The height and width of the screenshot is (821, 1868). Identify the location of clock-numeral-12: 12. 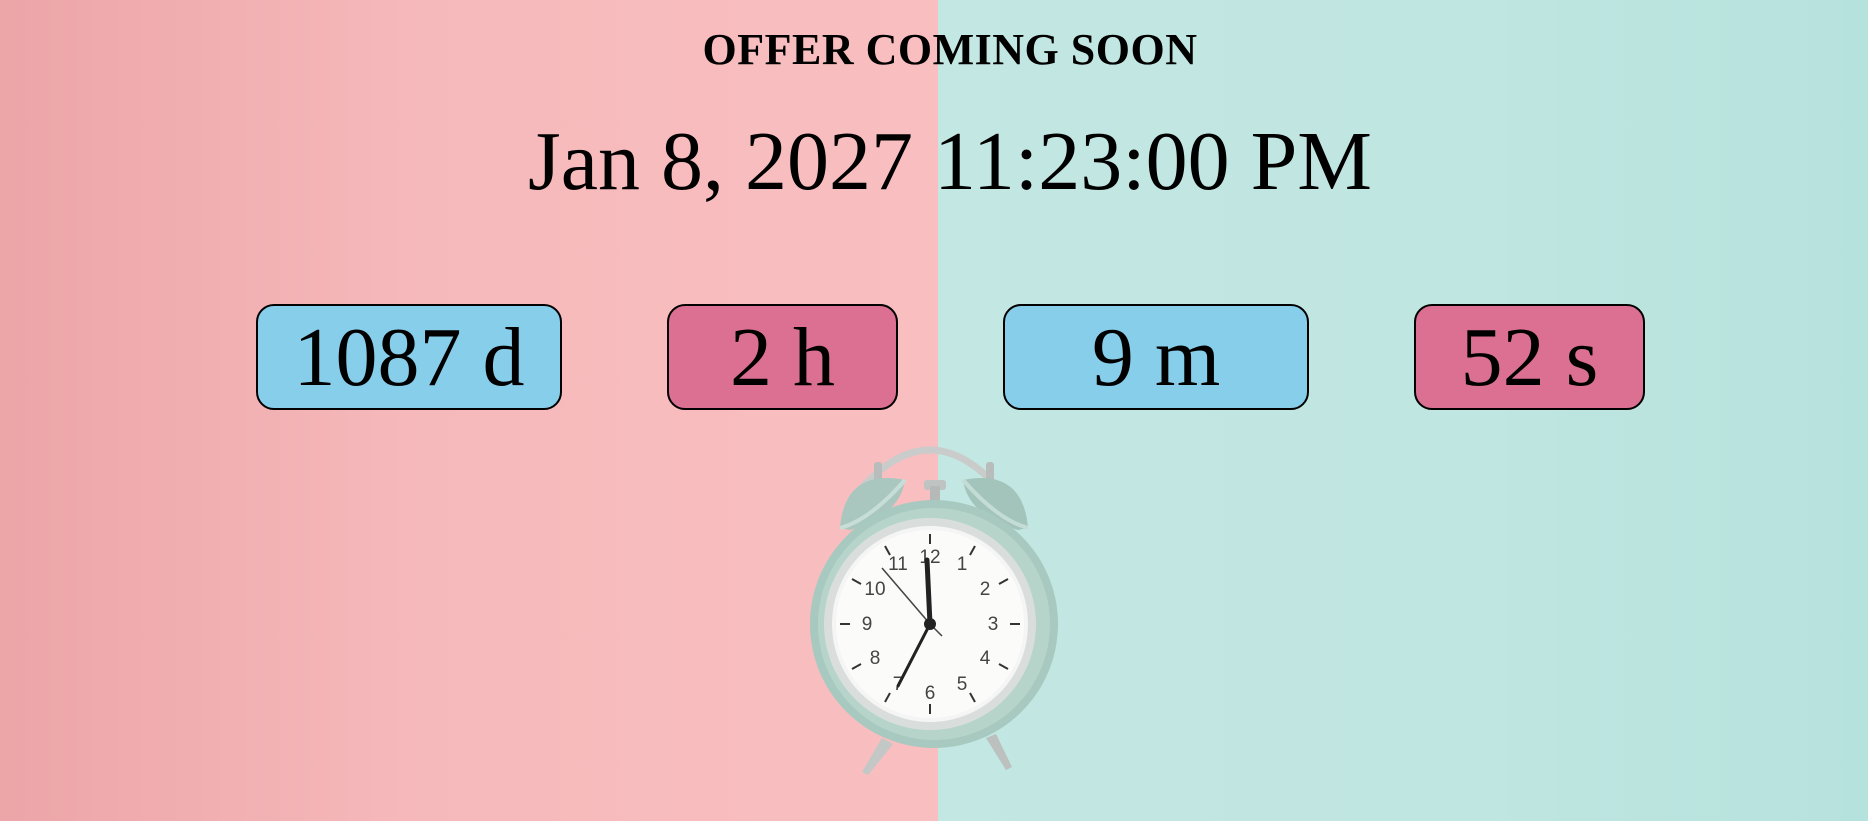
(929, 557).